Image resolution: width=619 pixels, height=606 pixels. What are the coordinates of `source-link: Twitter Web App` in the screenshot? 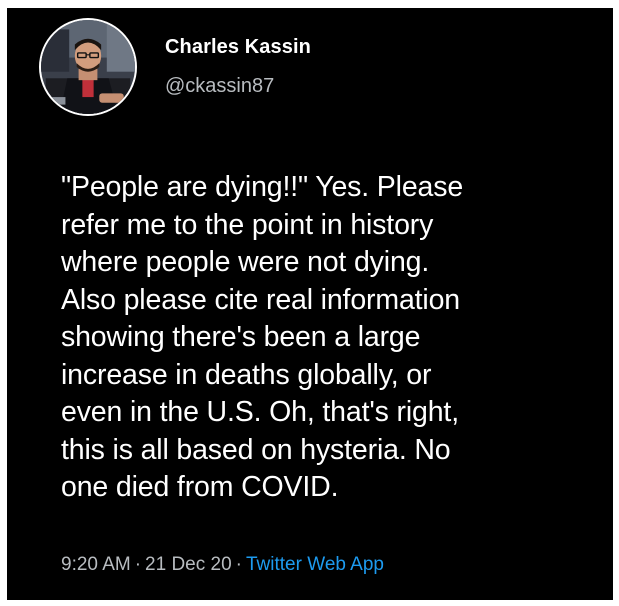 It's located at (315, 564).